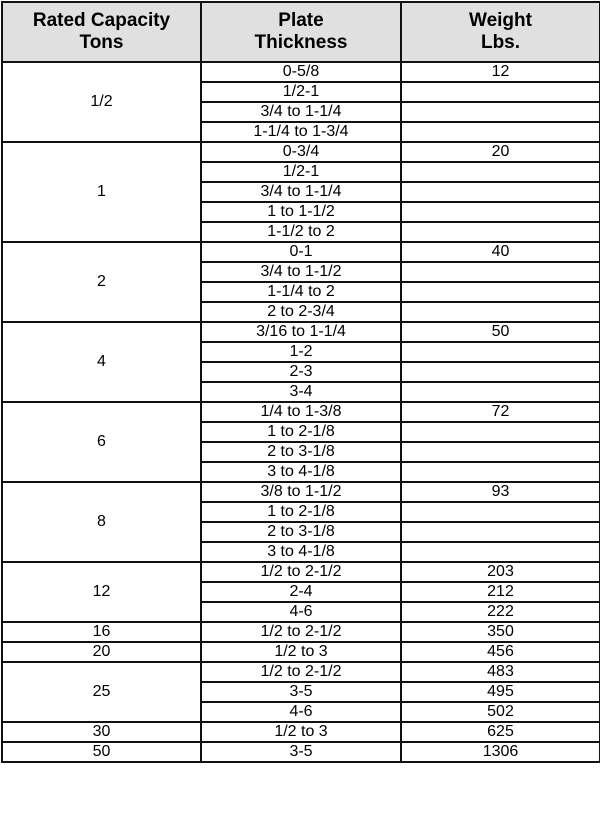 Image resolution: width=600 pixels, height=818 pixels. What do you see at coordinates (101, 732) in the screenshot?
I see `capacity-cell: 30` at bounding box center [101, 732].